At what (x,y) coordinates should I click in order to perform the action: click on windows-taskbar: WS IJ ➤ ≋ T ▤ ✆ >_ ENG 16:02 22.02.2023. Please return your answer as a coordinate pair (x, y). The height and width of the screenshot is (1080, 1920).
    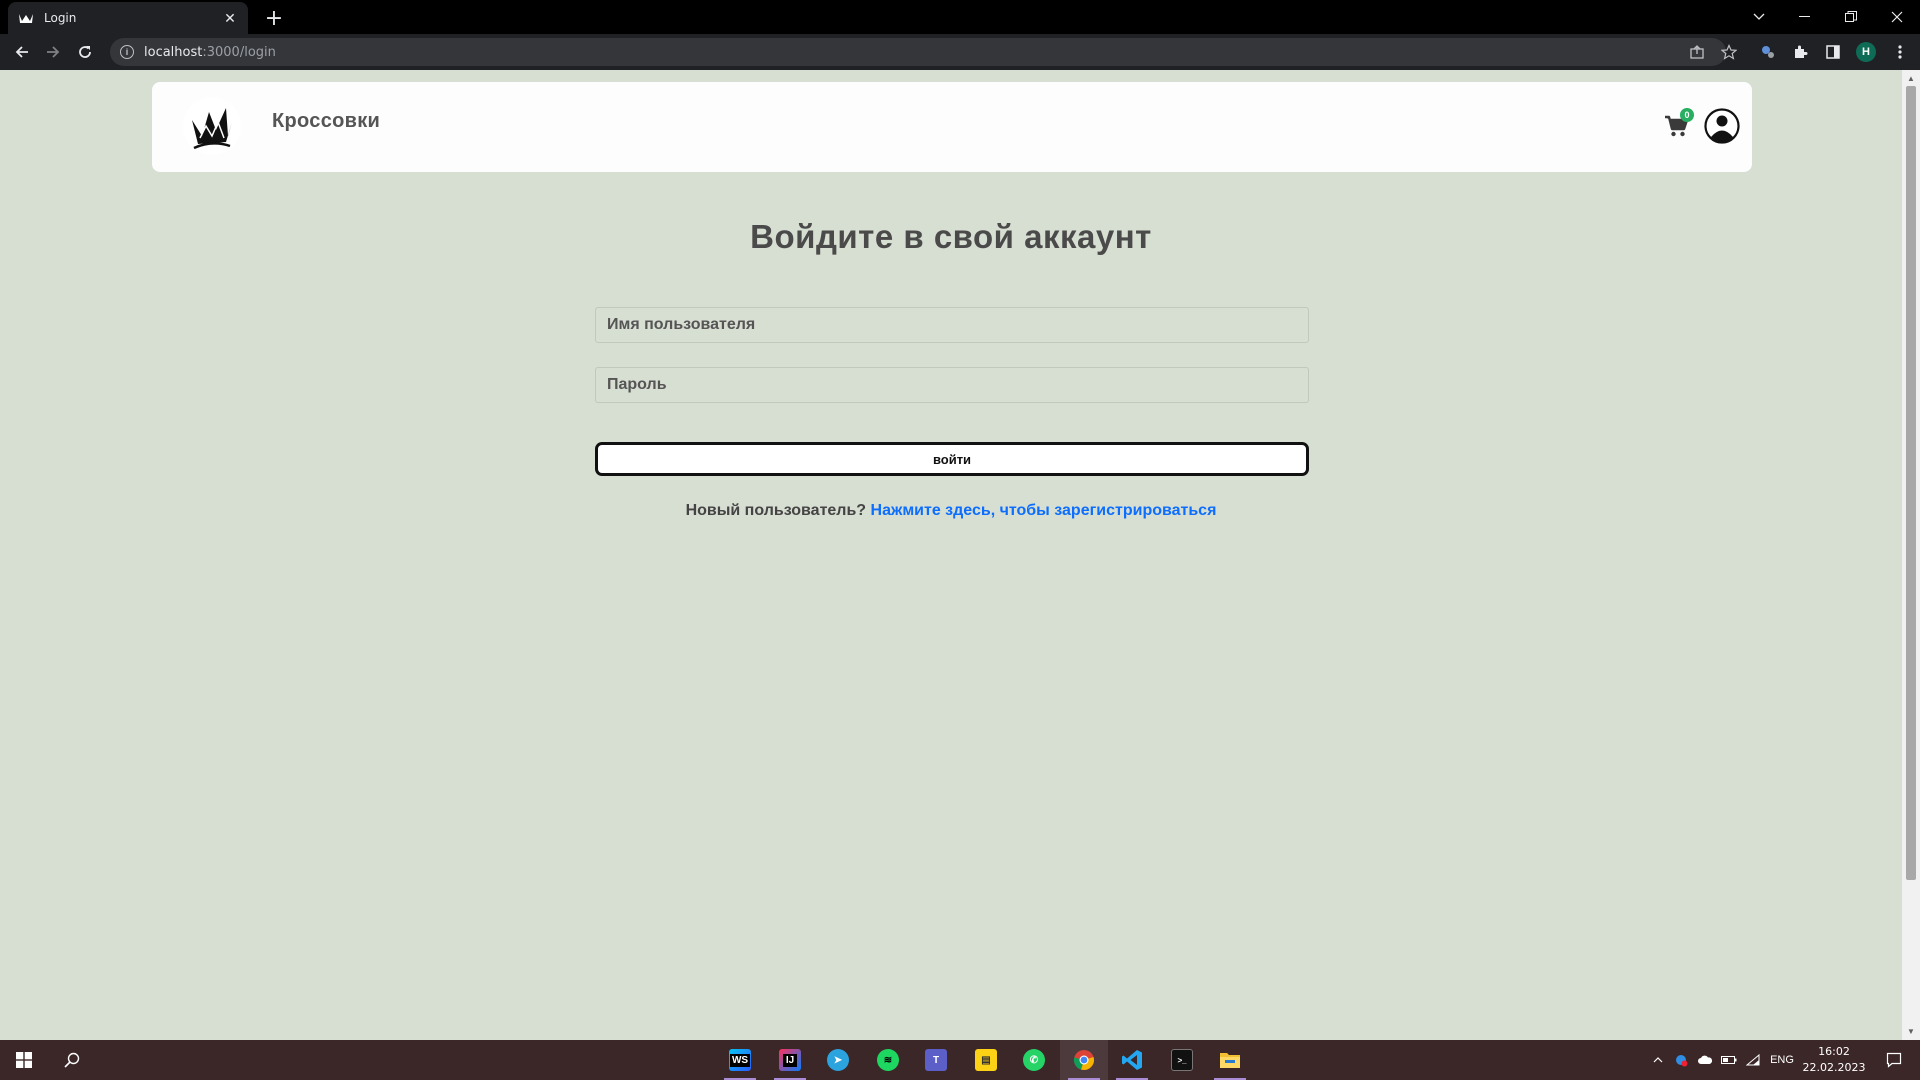
    Looking at the image, I should click on (960, 1060).